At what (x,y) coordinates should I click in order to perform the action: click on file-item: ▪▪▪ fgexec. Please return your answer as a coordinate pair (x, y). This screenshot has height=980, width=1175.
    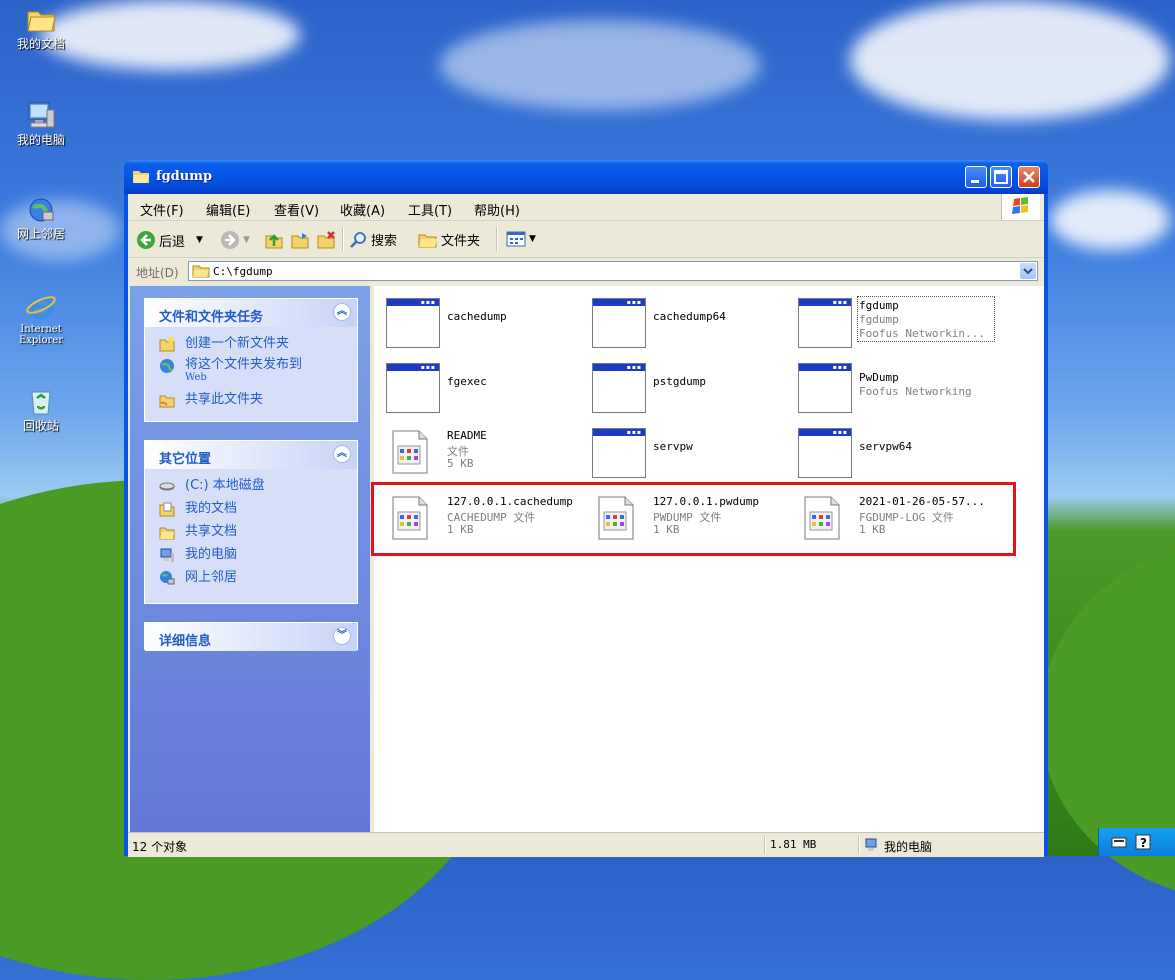
    Looking at the image, I should click on (480, 389).